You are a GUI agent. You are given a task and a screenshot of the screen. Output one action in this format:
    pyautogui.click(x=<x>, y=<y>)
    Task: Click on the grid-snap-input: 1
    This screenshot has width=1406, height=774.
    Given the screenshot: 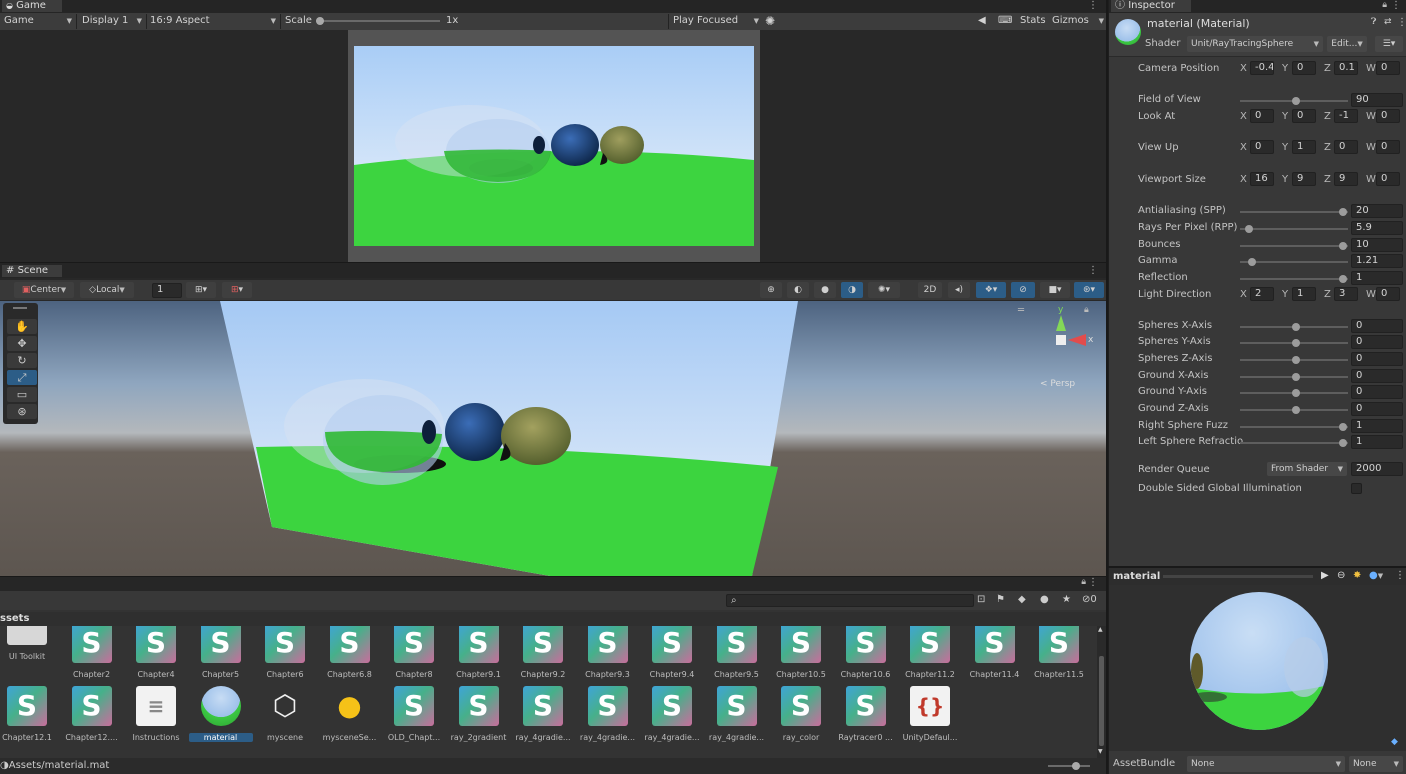 What is the action you would take?
    pyautogui.click(x=167, y=290)
    